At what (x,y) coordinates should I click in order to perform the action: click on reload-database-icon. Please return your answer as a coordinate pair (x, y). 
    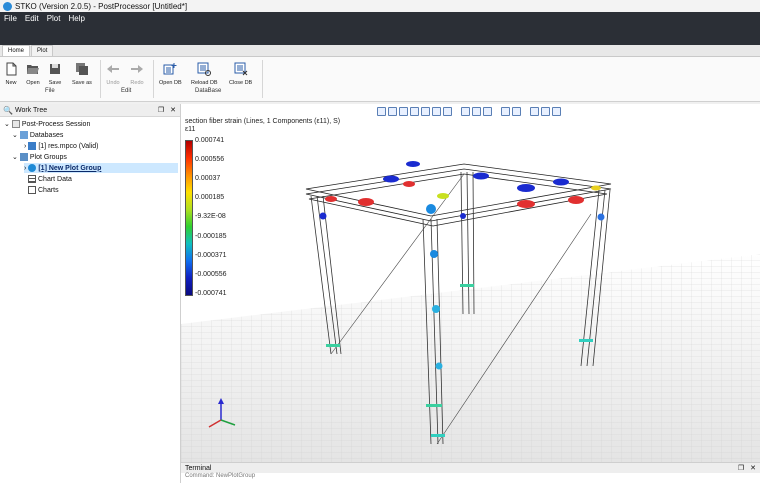
    Looking at the image, I should click on (204, 69).